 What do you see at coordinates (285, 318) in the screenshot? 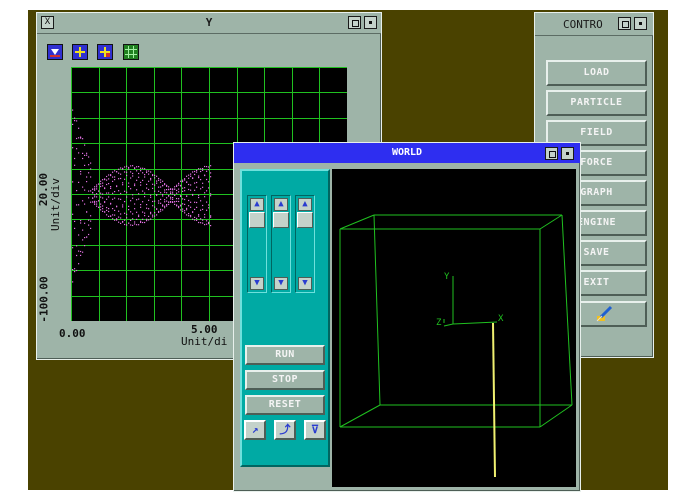
I see `world-control-panel: ▲ ▼ ▲ ▼ ▲ ▼ RUN STOP RESET ↗ ⤴ ⊽` at bounding box center [285, 318].